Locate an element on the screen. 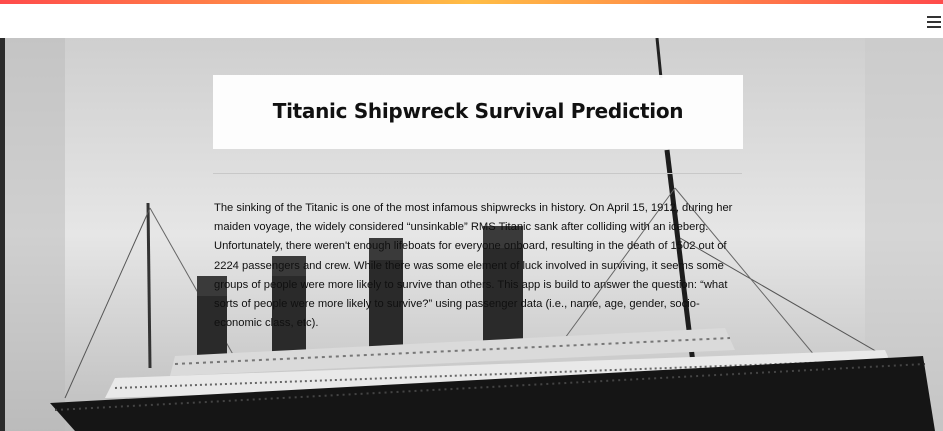 The height and width of the screenshot is (431, 943). title-card: Titanic Shipwreck Survival Prediction is located at coordinates (478, 112).